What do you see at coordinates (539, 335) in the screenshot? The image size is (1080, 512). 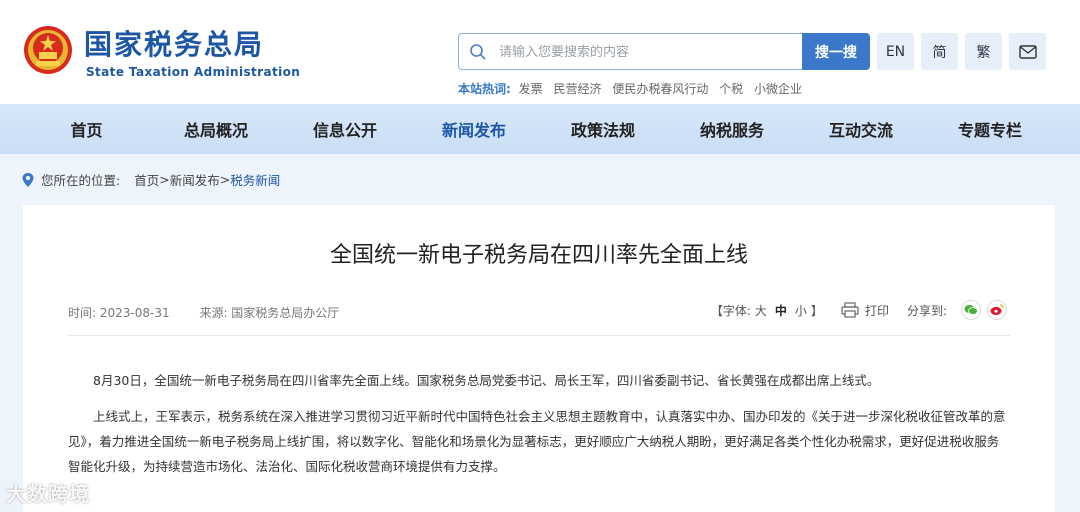 I see `meta-divider` at bounding box center [539, 335].